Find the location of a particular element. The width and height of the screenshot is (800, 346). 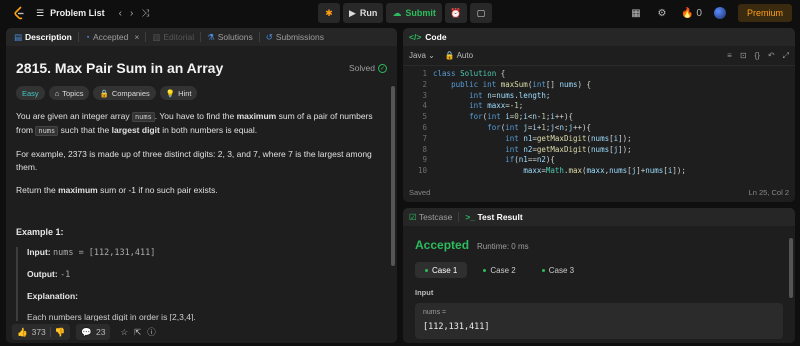

chevron-right-icon: › is located at coordinates (131, 13).